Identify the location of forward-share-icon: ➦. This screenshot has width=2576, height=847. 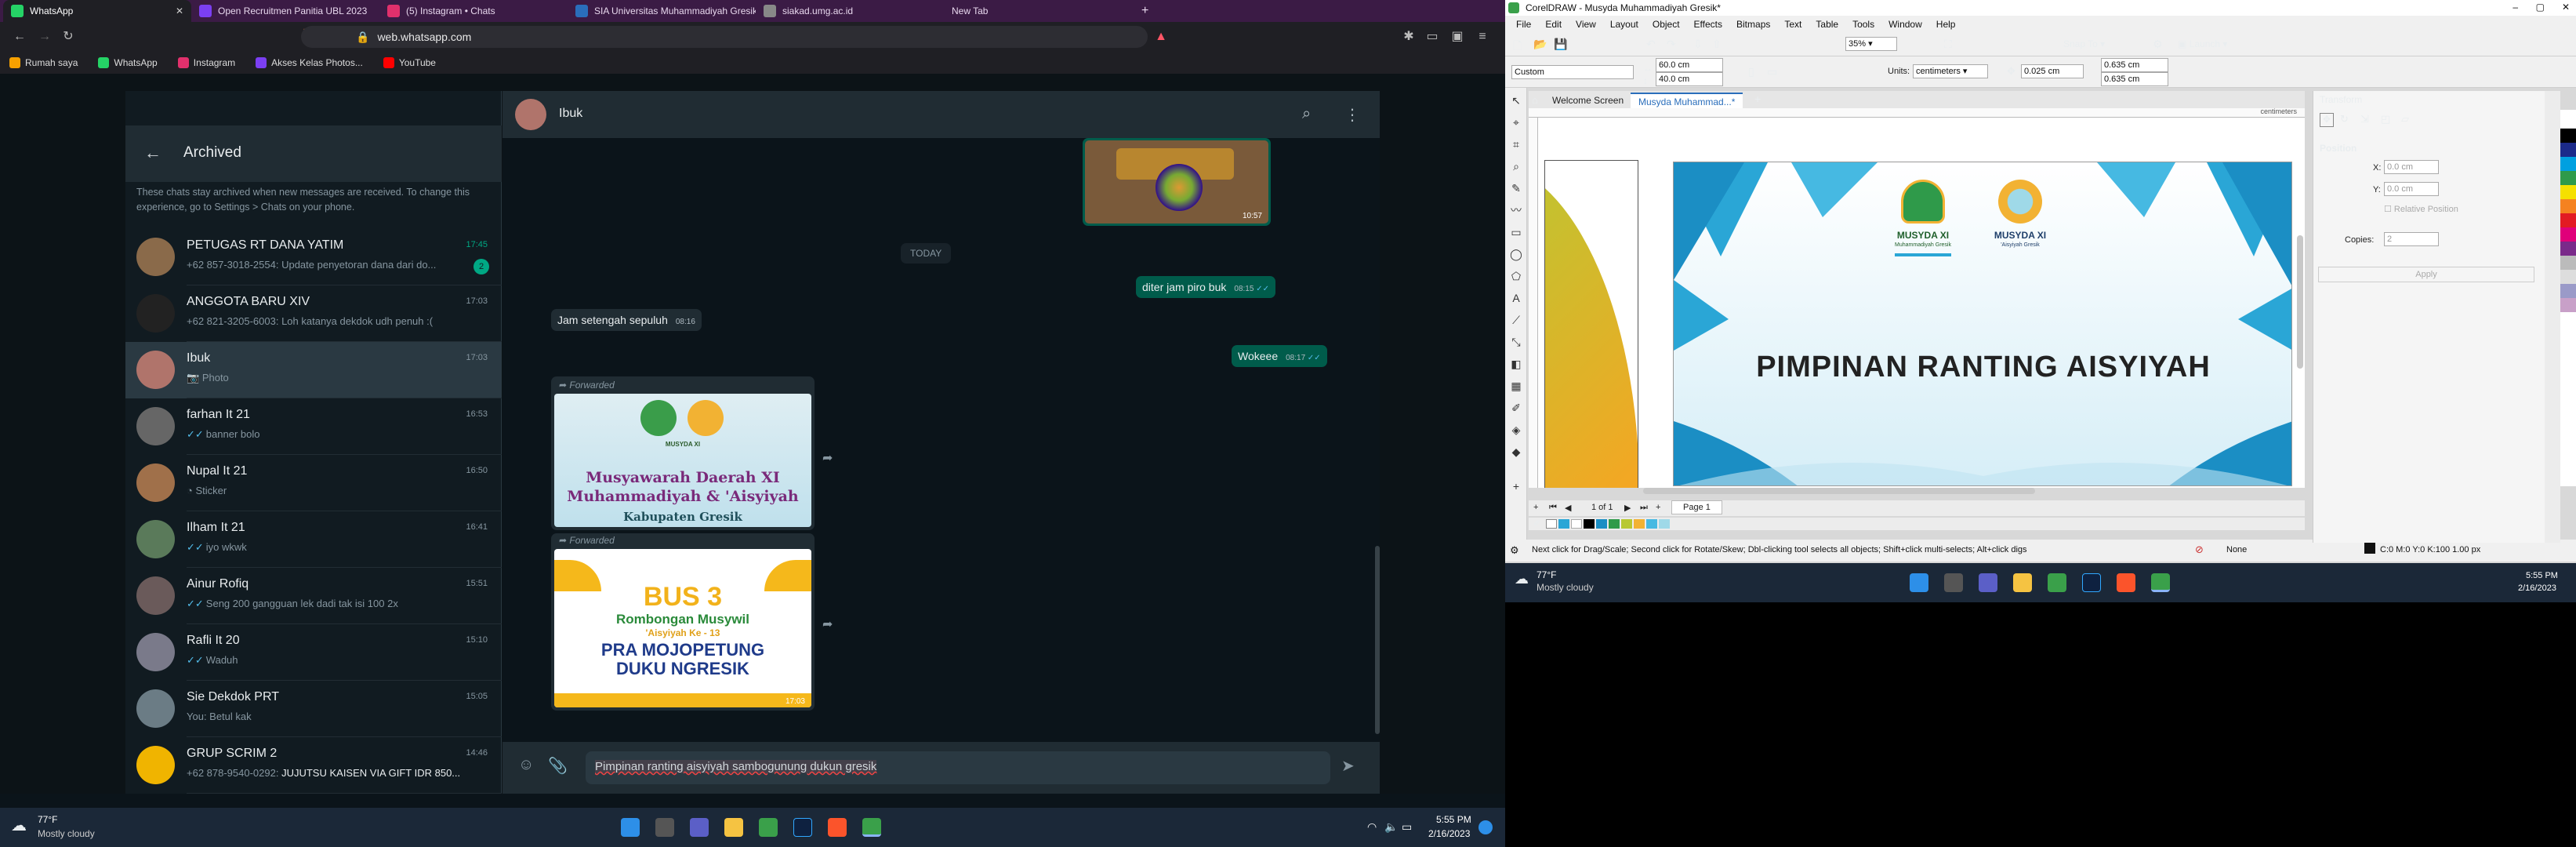
(827, 624).